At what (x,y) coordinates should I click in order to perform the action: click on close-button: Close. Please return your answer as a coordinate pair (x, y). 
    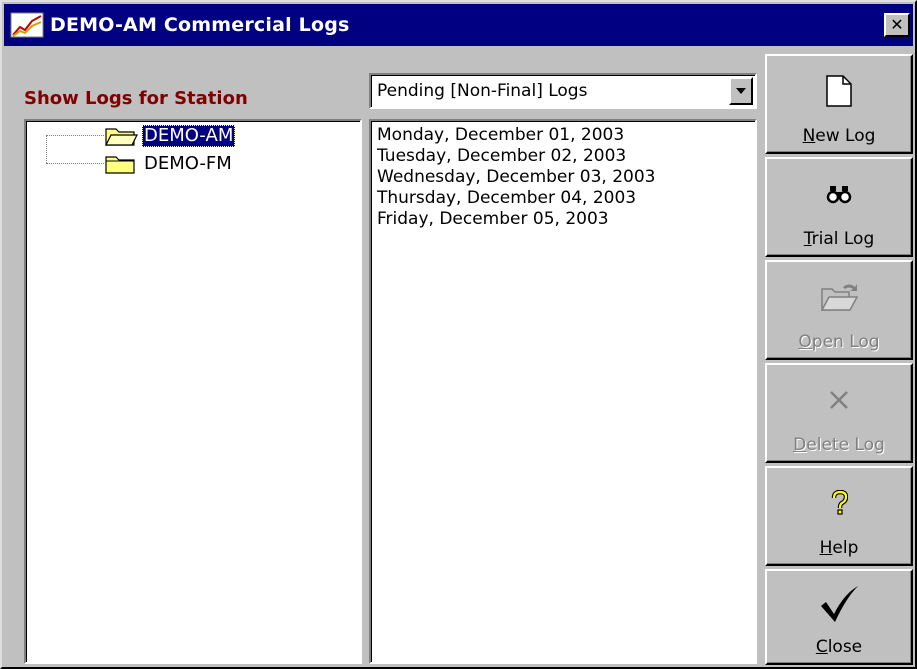
    Looking at the image, I should click on (839, 617).